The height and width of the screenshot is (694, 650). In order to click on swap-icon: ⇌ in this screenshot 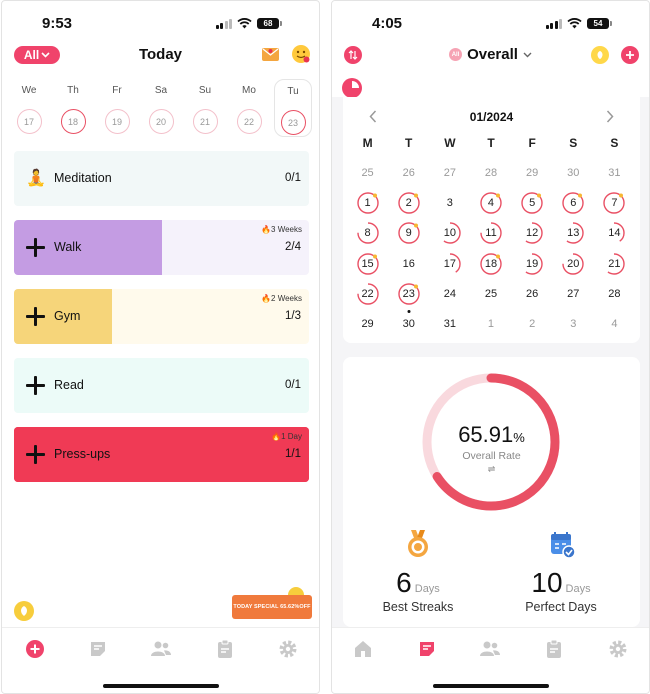, I will do `click(491, 469)`.